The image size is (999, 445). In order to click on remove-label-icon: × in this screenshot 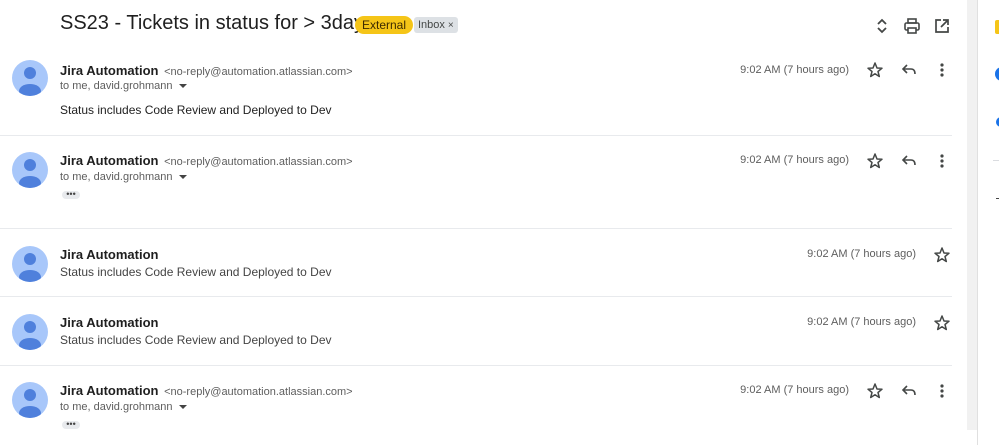, I will do `click(451, 25)`.